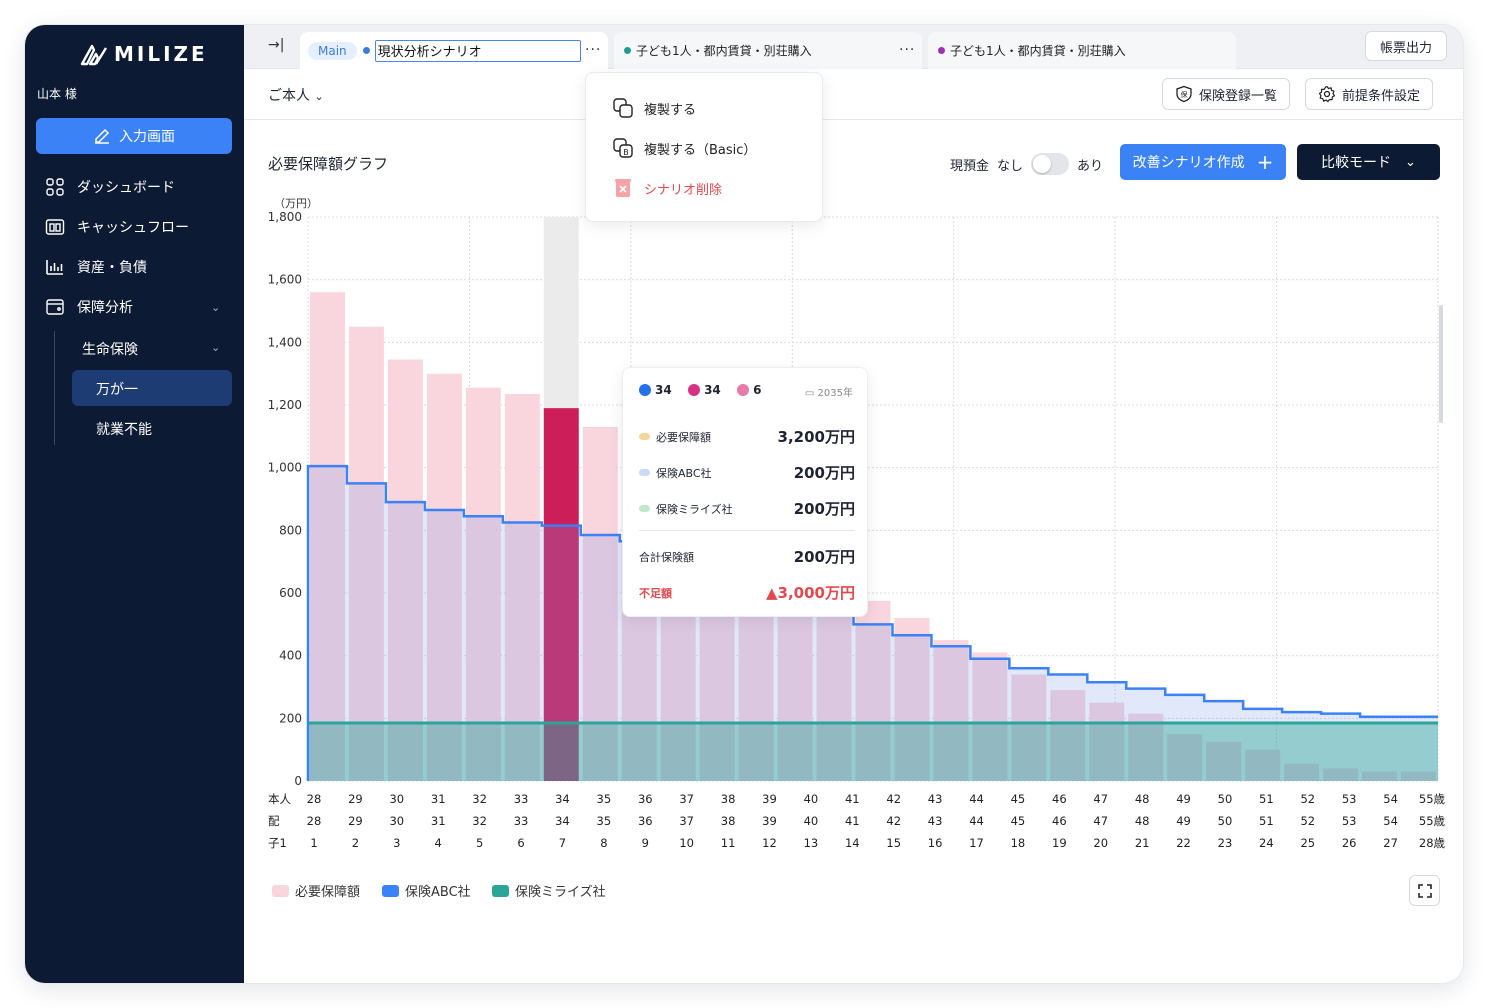 The width and height of the screenshot is (1488, 1008). Describe the element at coordinates (1018, 843) in the screenshot. I see `x-tick-label: 18` at that location.